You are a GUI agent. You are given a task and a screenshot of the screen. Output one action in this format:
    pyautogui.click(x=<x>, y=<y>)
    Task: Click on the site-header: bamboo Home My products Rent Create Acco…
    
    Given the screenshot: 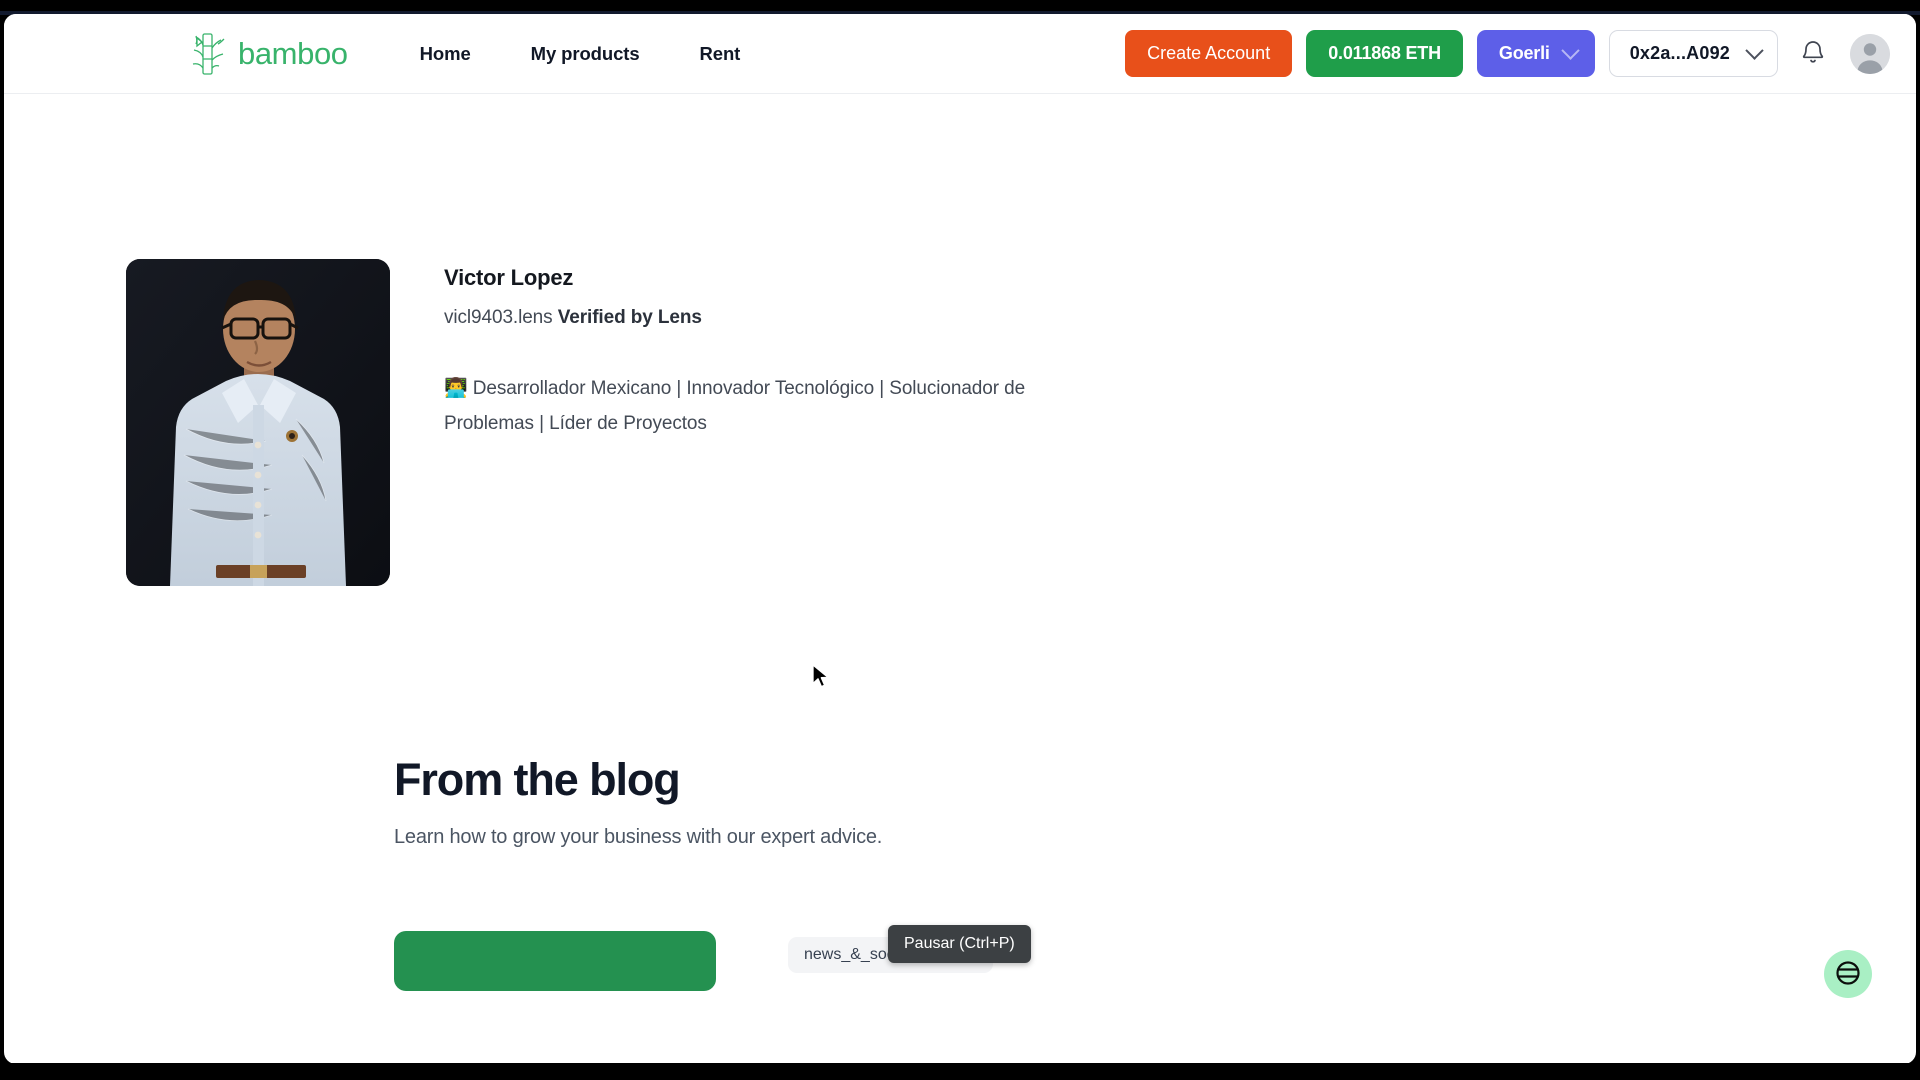 What is the action you would take?
    pyautogui.click(x=960, y=54)
    